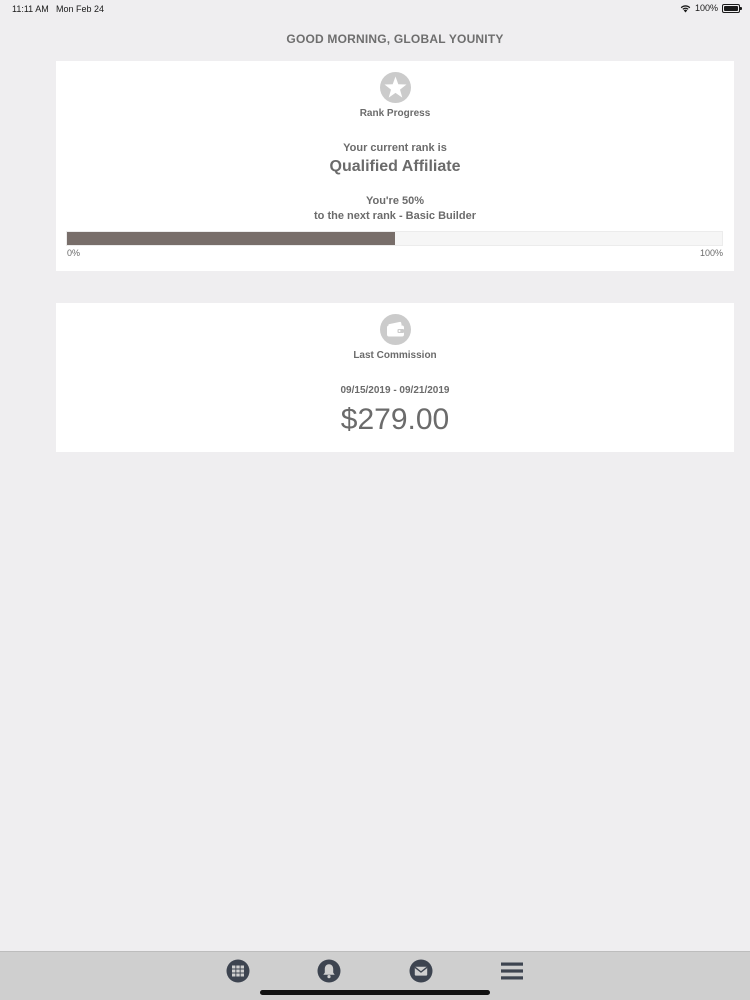 This screenshot has width=750, height=1000. I want to click on status-date: Mon Feb 24, so click(80, 9).